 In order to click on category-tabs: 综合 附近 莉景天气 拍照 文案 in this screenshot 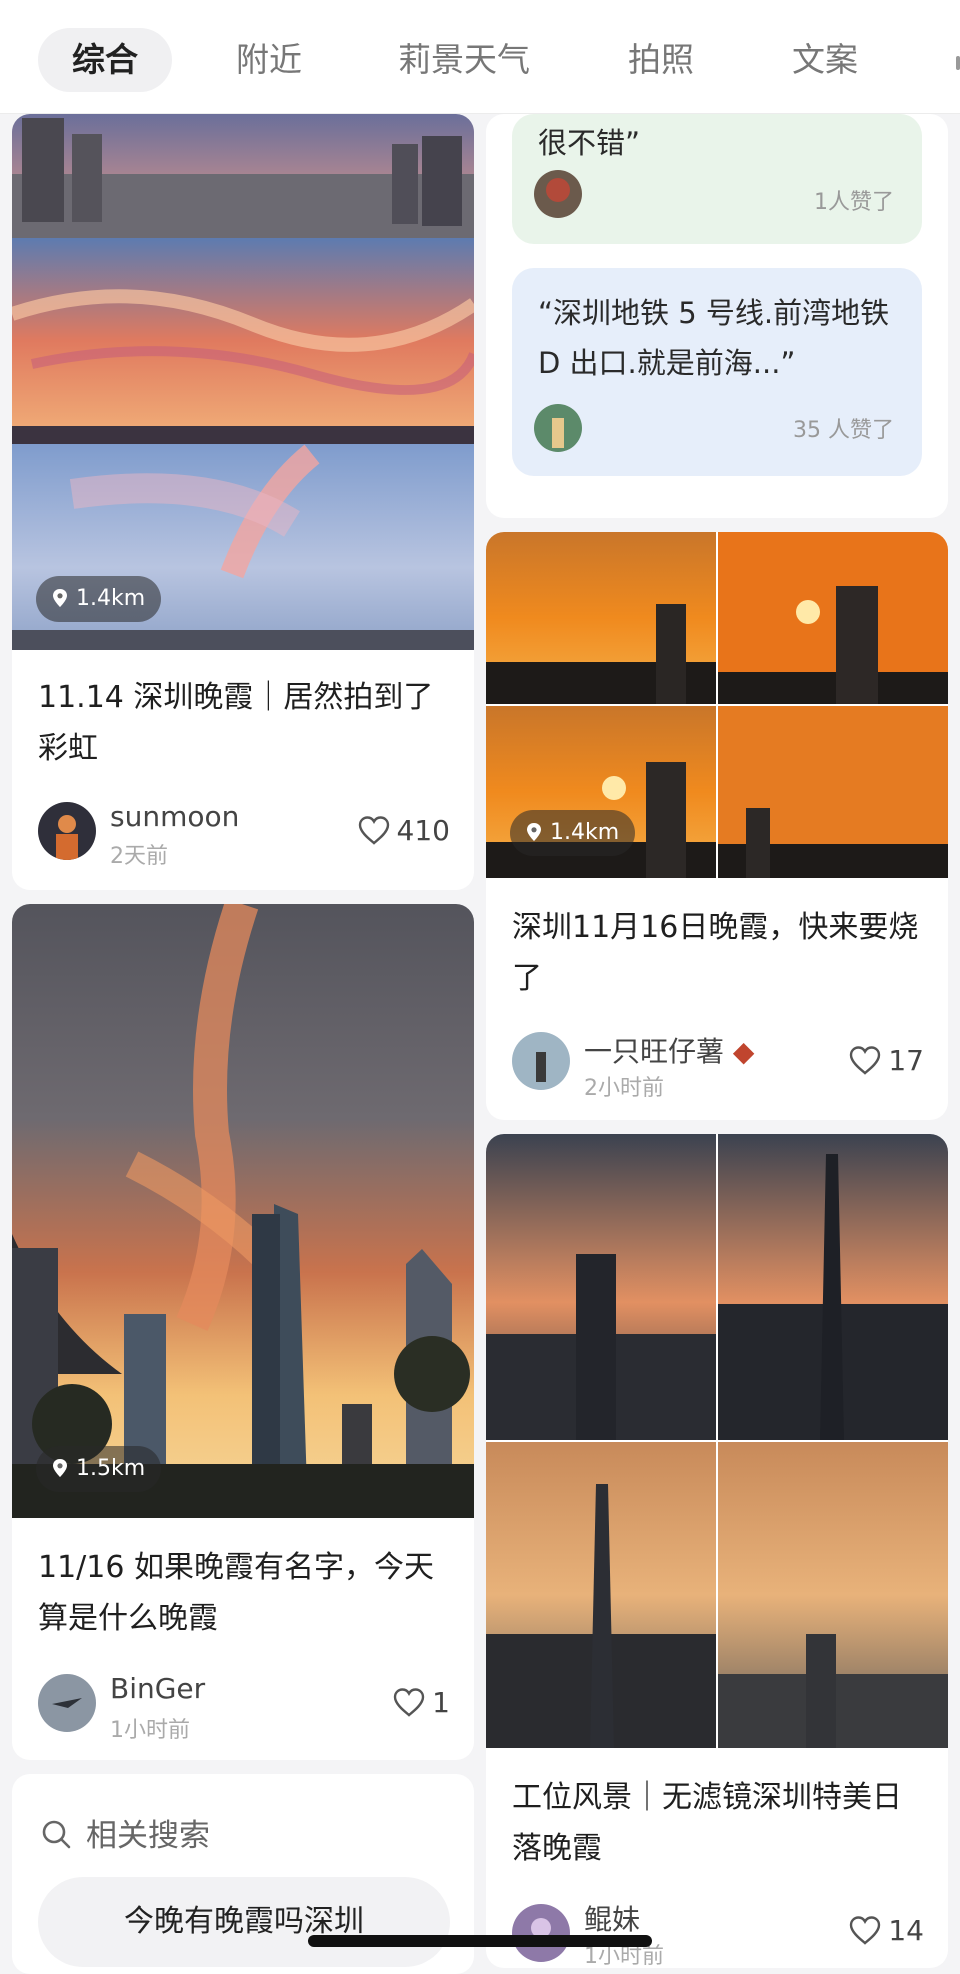, I will do `click(480, 57)`.